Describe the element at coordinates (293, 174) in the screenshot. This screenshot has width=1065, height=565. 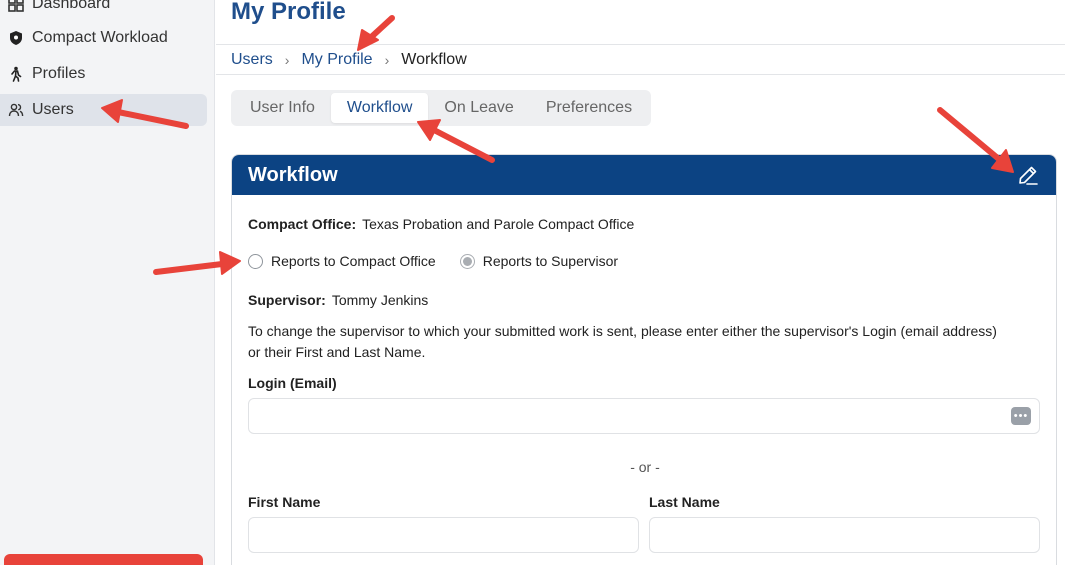
I see `card-title: Workflow` at that location.